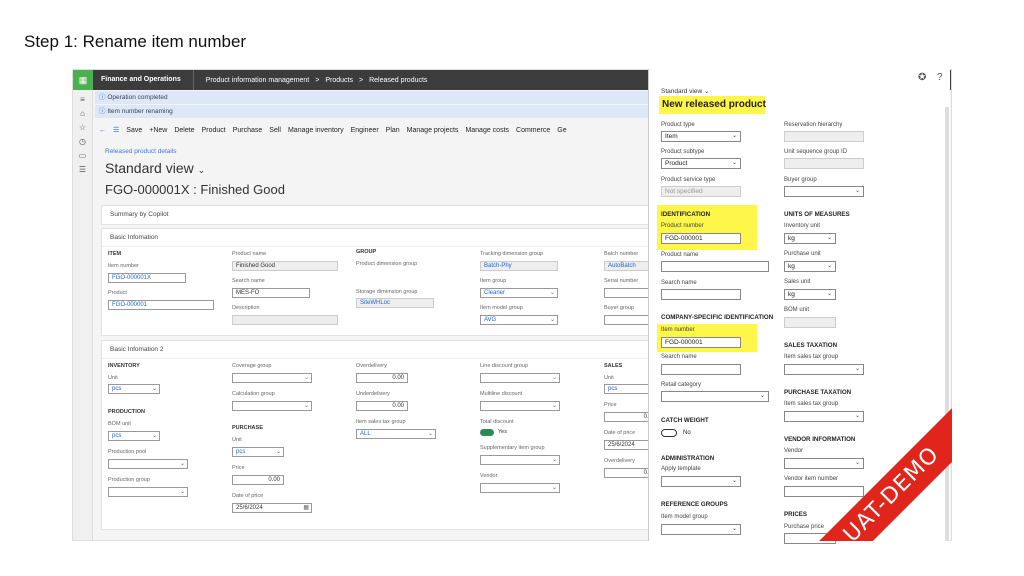  What do you see at coordinates (520, 460) in the screenshot?
I see `supplementary-item-select: ⌄` at bounding box center [520, 460].